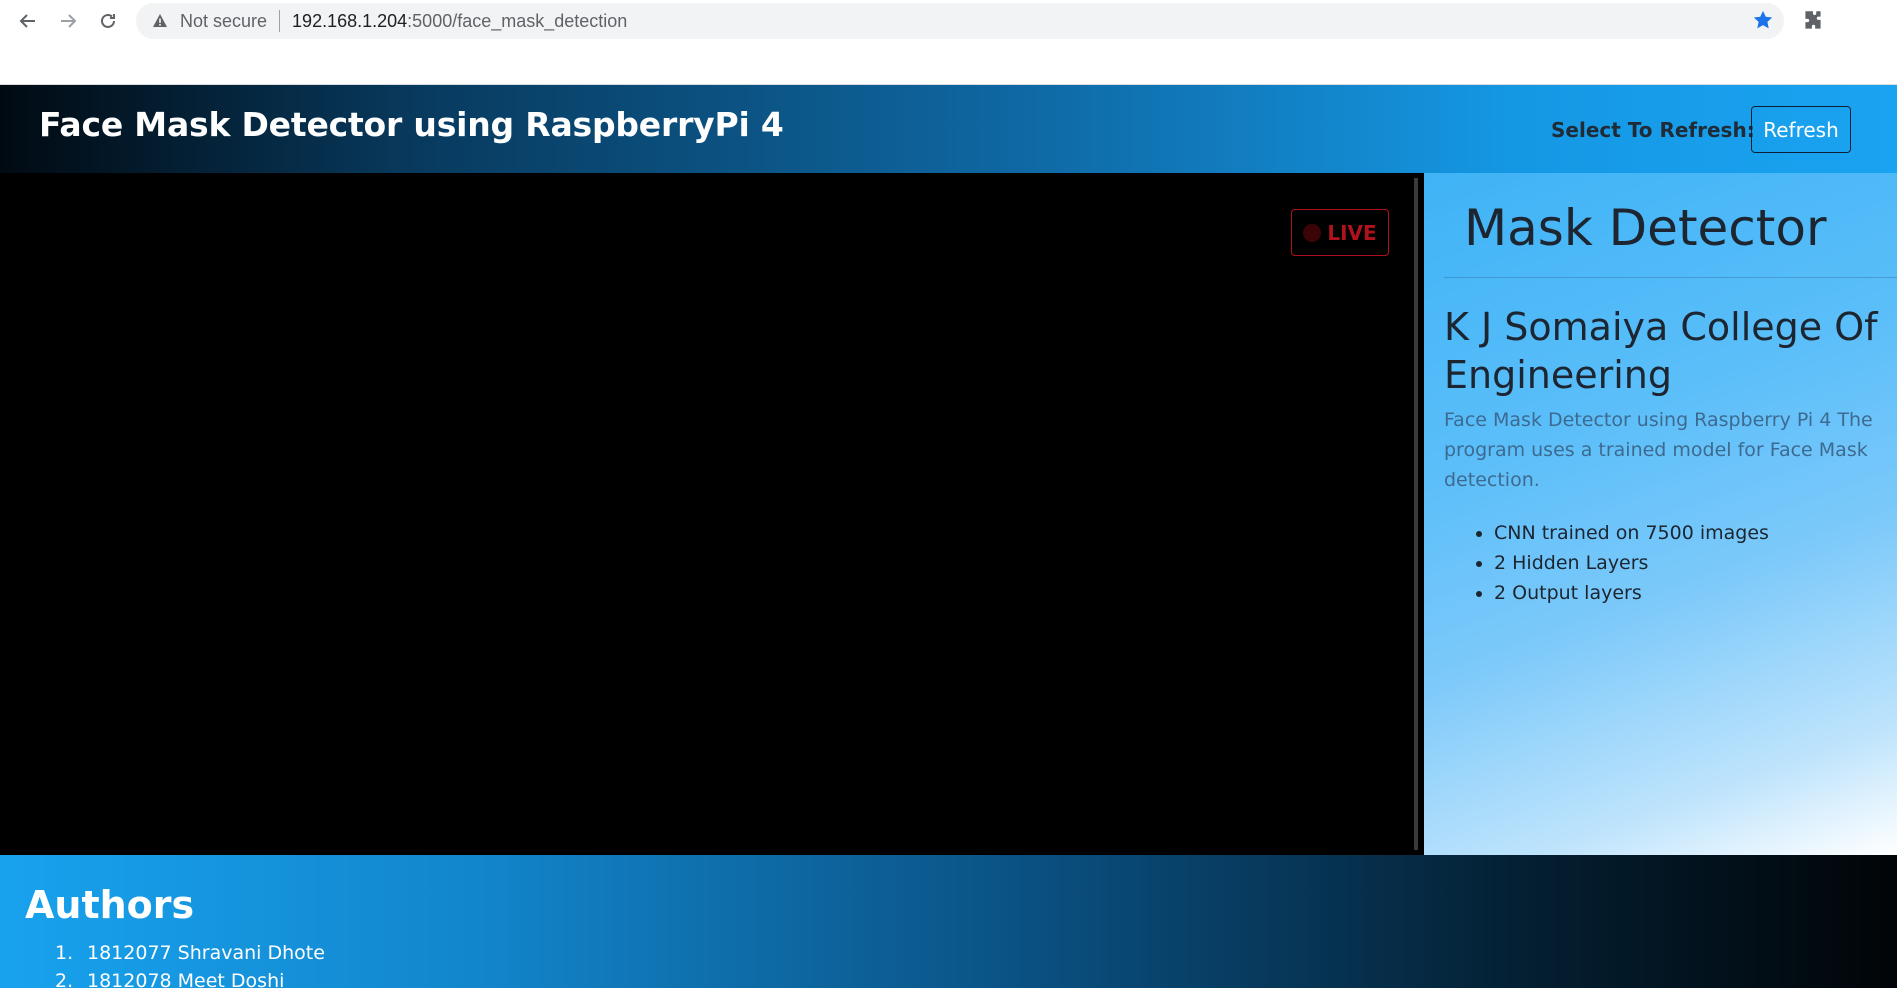  I want to click on list-item: 1. 1812077 Shravani Dhote, so click(355, 953).